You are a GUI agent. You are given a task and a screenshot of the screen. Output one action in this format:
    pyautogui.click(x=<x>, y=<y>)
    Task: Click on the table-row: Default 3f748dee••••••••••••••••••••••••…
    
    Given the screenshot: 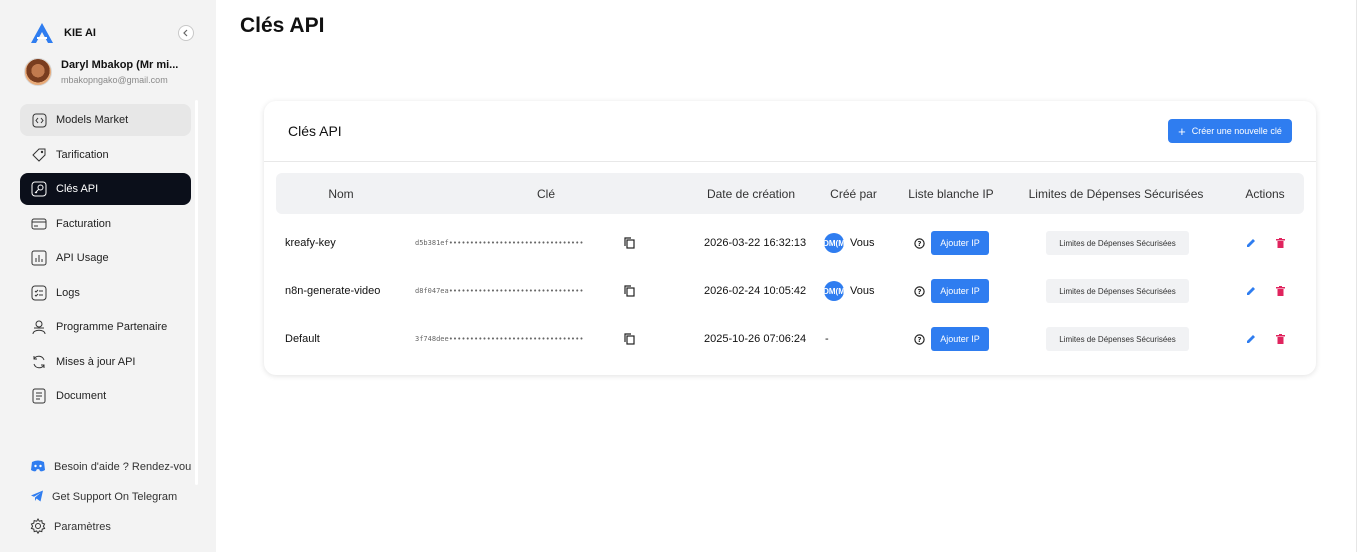 What is the action you would take?
    pyautogui.click(x=790, y=339)
    